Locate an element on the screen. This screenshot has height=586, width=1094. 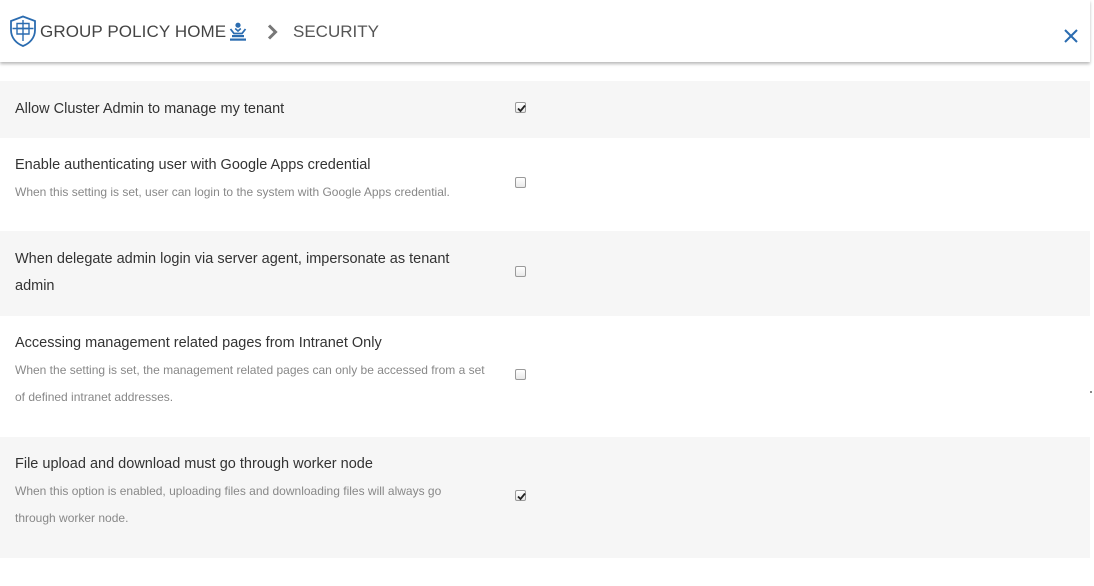
header-bar: GROUP POLICY HOME SECURITY is located at coordinates (545, 31).